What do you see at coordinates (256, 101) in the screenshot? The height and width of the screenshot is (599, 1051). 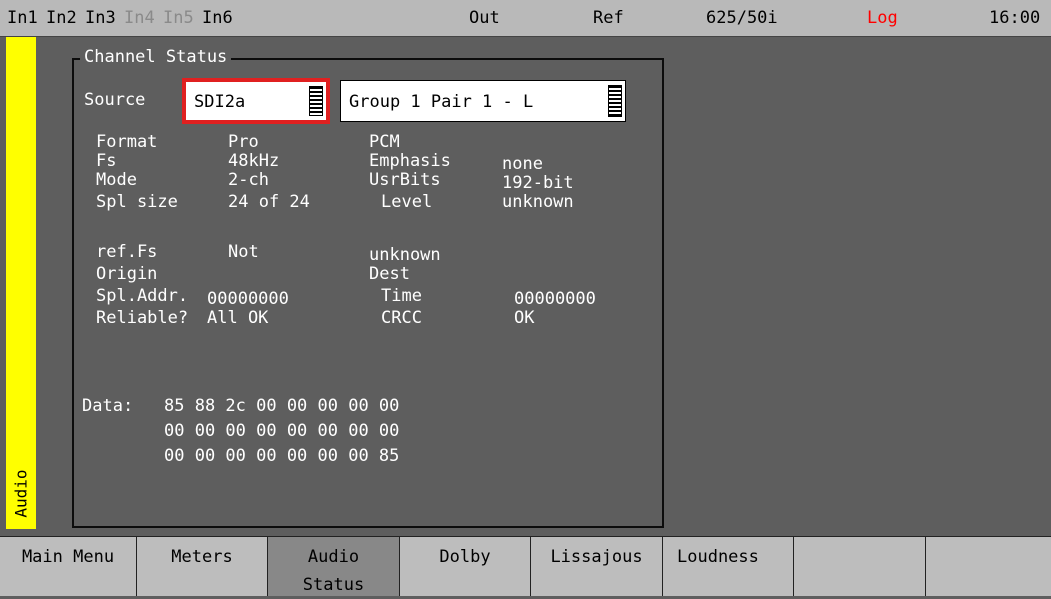 I see `source-selector: SDI2a` at bounding box center [256, 101].